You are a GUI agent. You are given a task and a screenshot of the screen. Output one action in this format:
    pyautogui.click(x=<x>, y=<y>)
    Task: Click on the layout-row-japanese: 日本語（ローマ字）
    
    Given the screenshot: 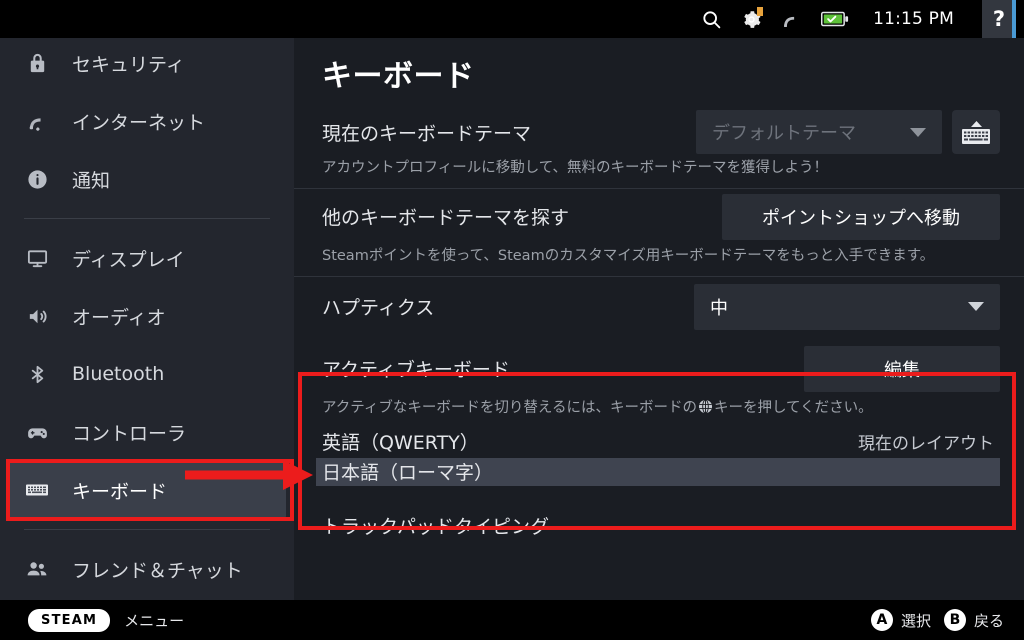 What is the action you would take?
    pyautogui.click(x=658, y=471)
    